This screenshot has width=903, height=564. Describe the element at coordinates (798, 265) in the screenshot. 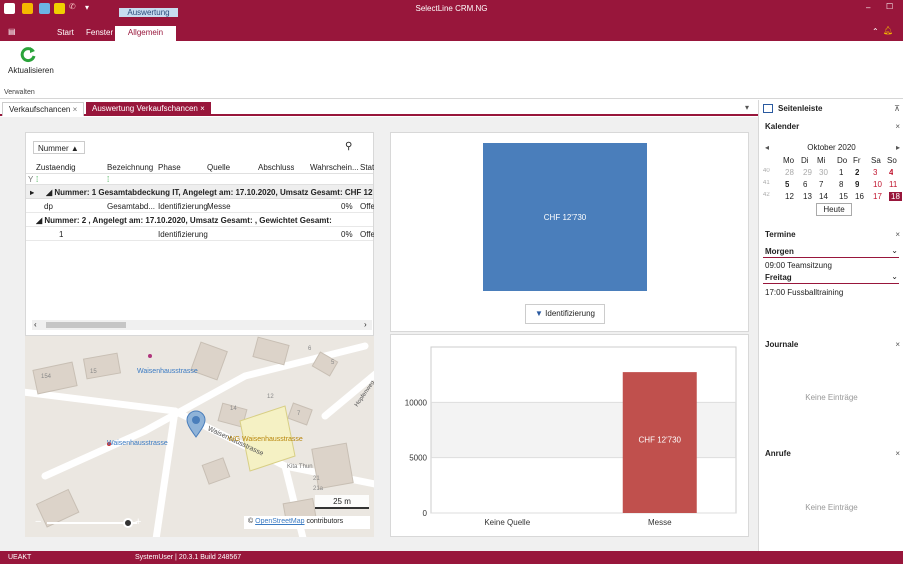

I see `termine-item: 09:00 Teamsitzung` at that location.